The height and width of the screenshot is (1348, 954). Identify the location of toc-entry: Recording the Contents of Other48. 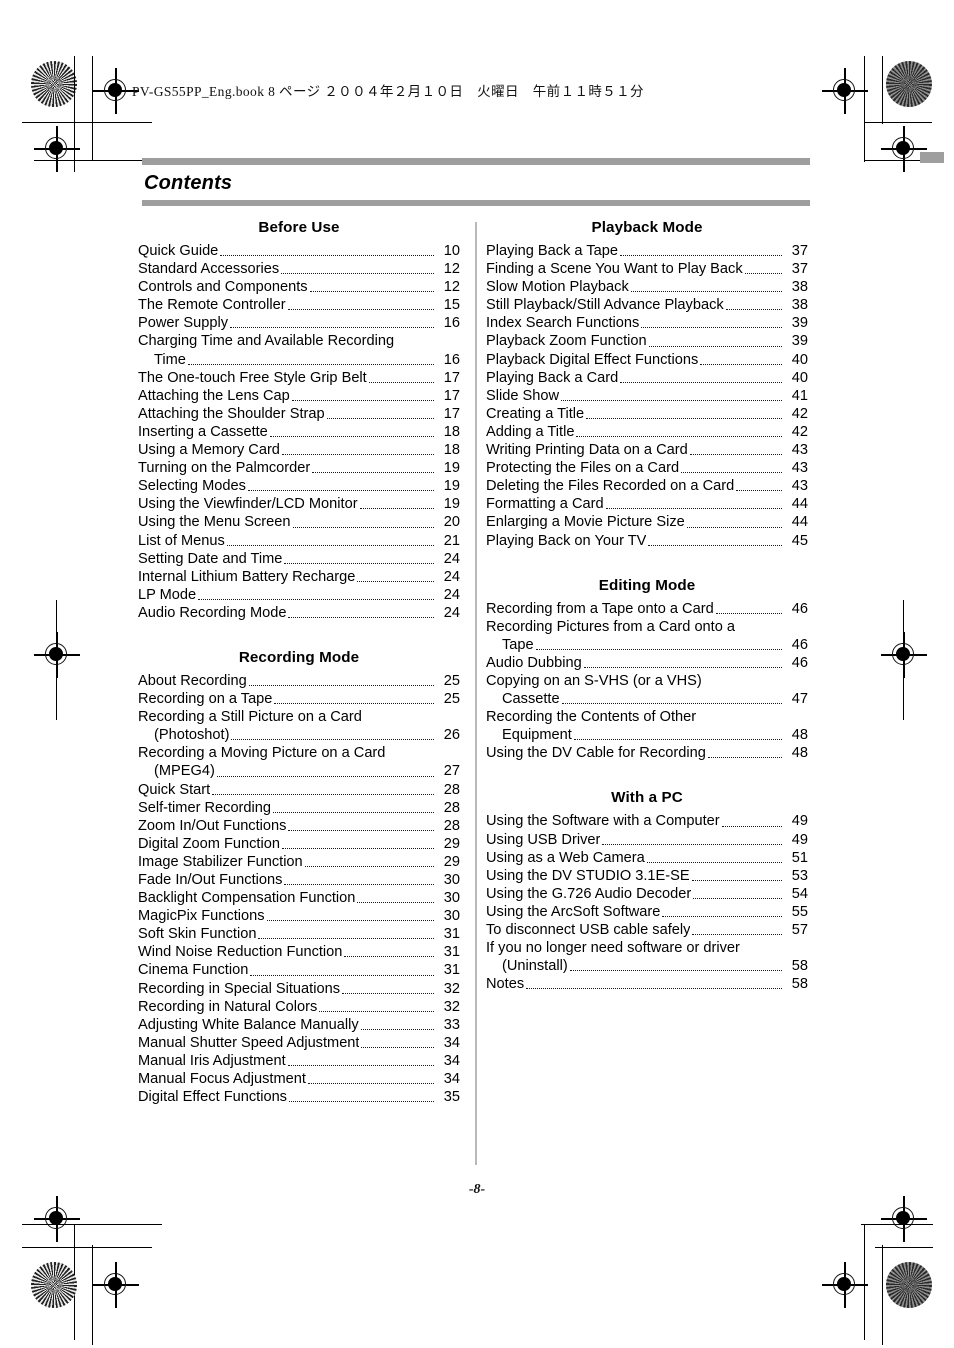
(647, 717).